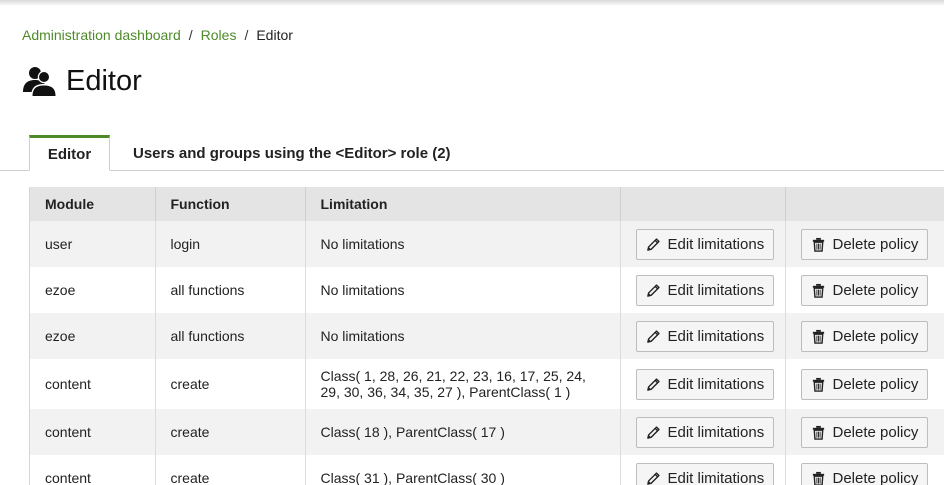  Describe the element at coordinates (864, 204) in the screenshot. I see `column-header-delete` at that location.